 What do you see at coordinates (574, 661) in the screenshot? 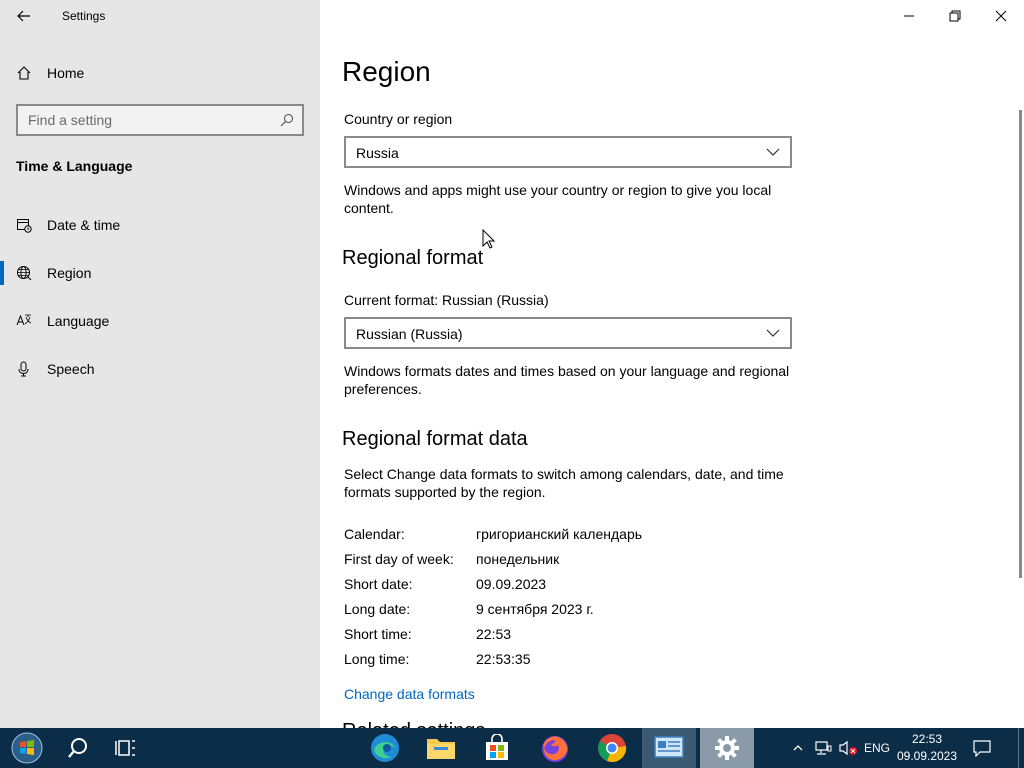
I see `format-data-row: Long time: 22:53:35` at bounding box center [574, 661].